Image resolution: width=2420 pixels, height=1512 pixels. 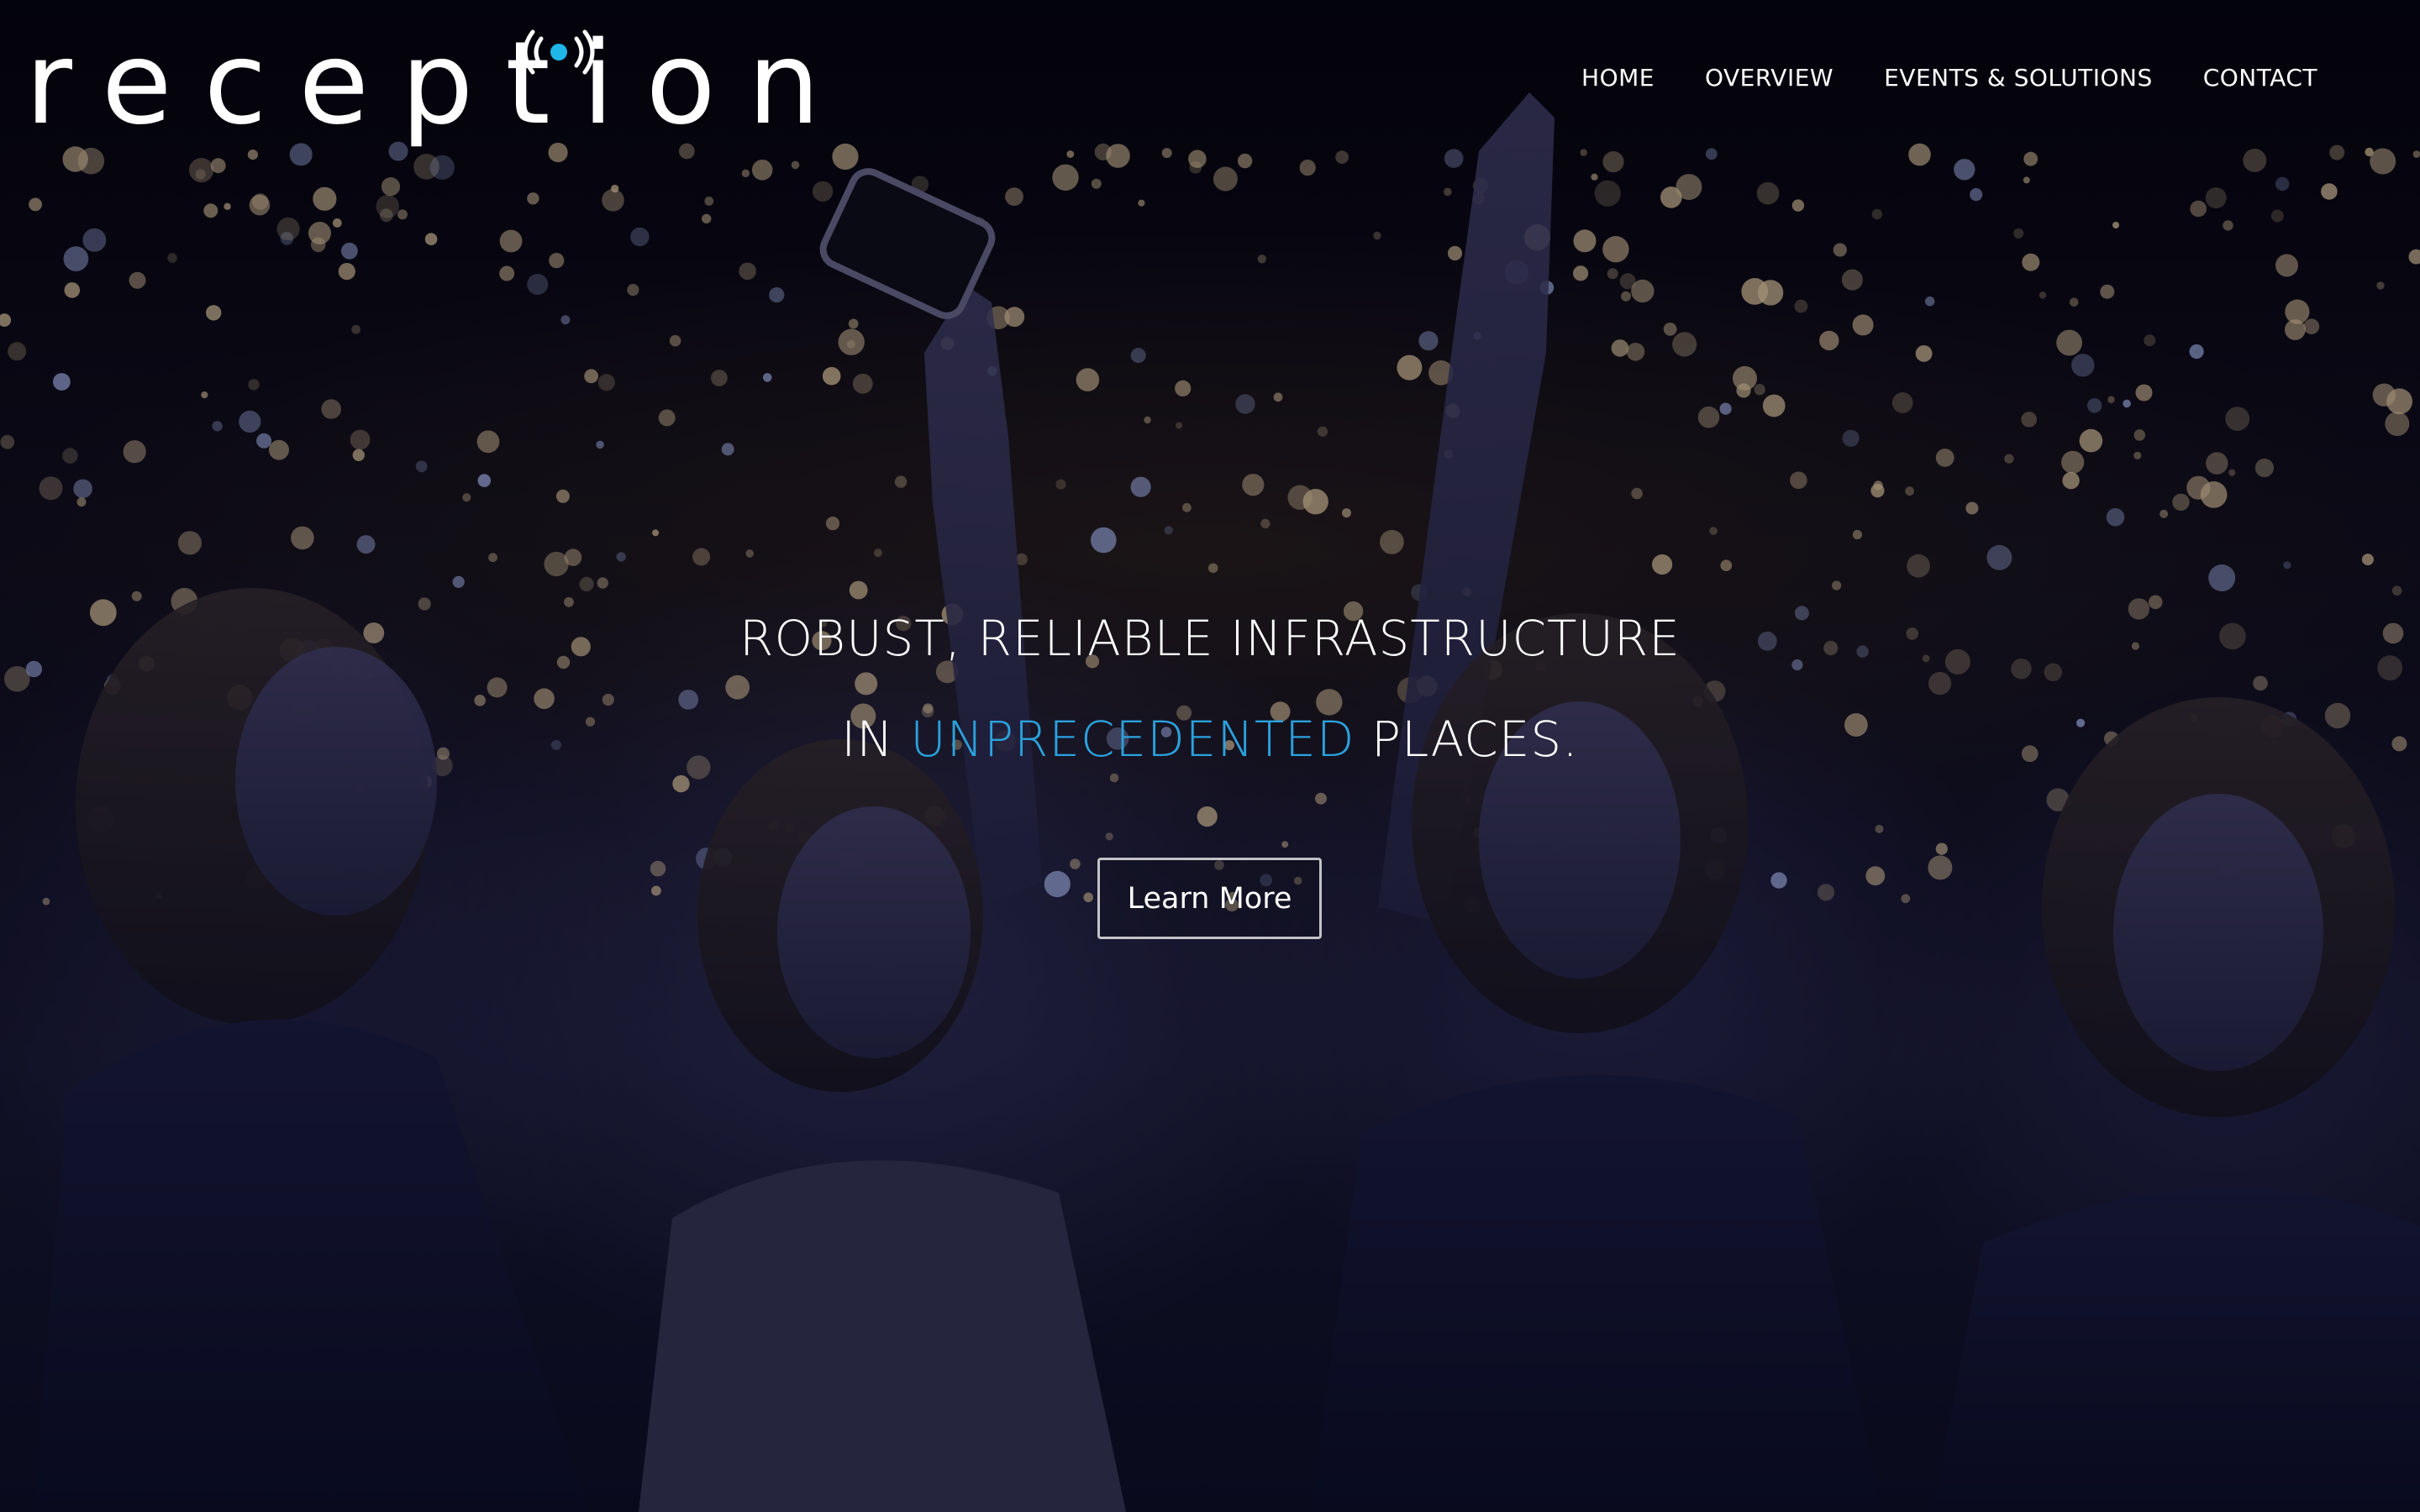 I want to click on learn-more-button: Learn More, so click(x=1209, y=898).